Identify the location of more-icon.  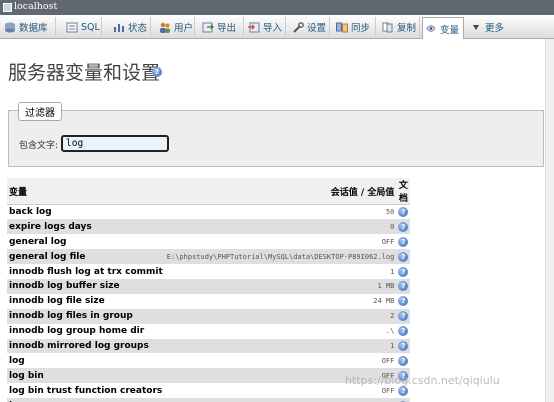
(476, 27).